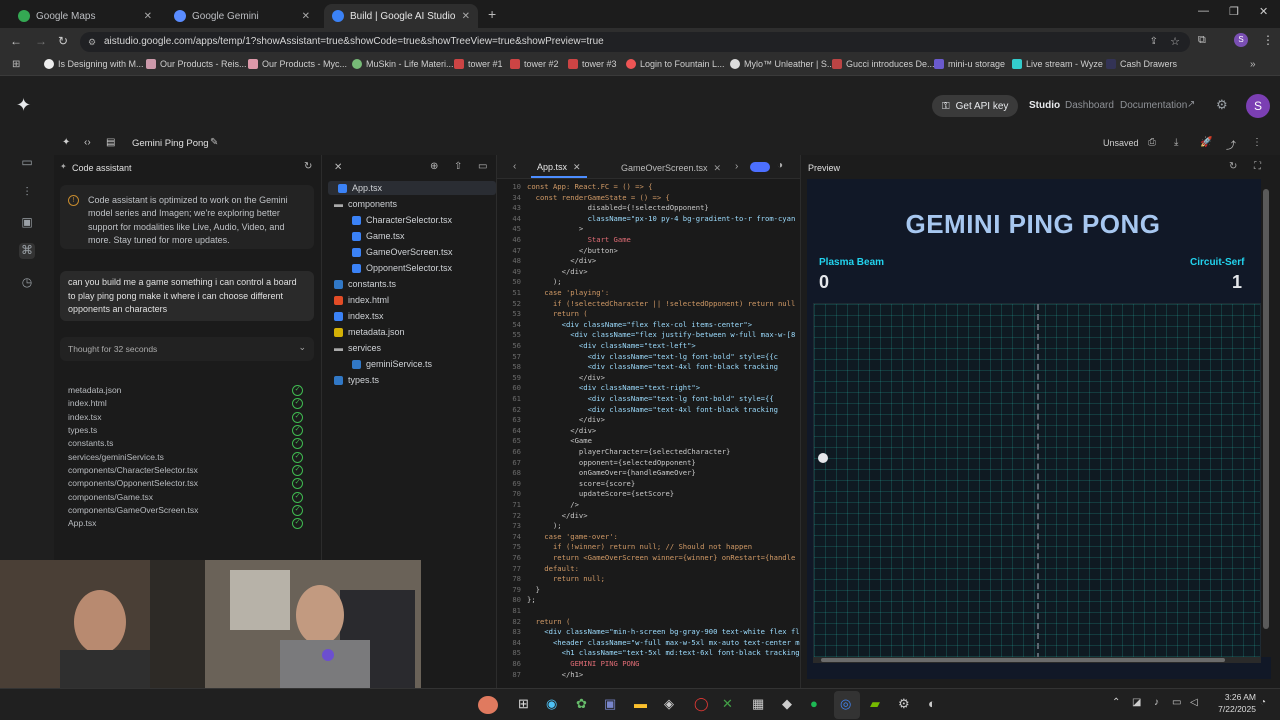 This screenshot has width=1280, height=720. What do you see at coordinates (1231, 144) in the screenshot?
I see `share-icon: ⤴` at bounding box center [1231, 144].